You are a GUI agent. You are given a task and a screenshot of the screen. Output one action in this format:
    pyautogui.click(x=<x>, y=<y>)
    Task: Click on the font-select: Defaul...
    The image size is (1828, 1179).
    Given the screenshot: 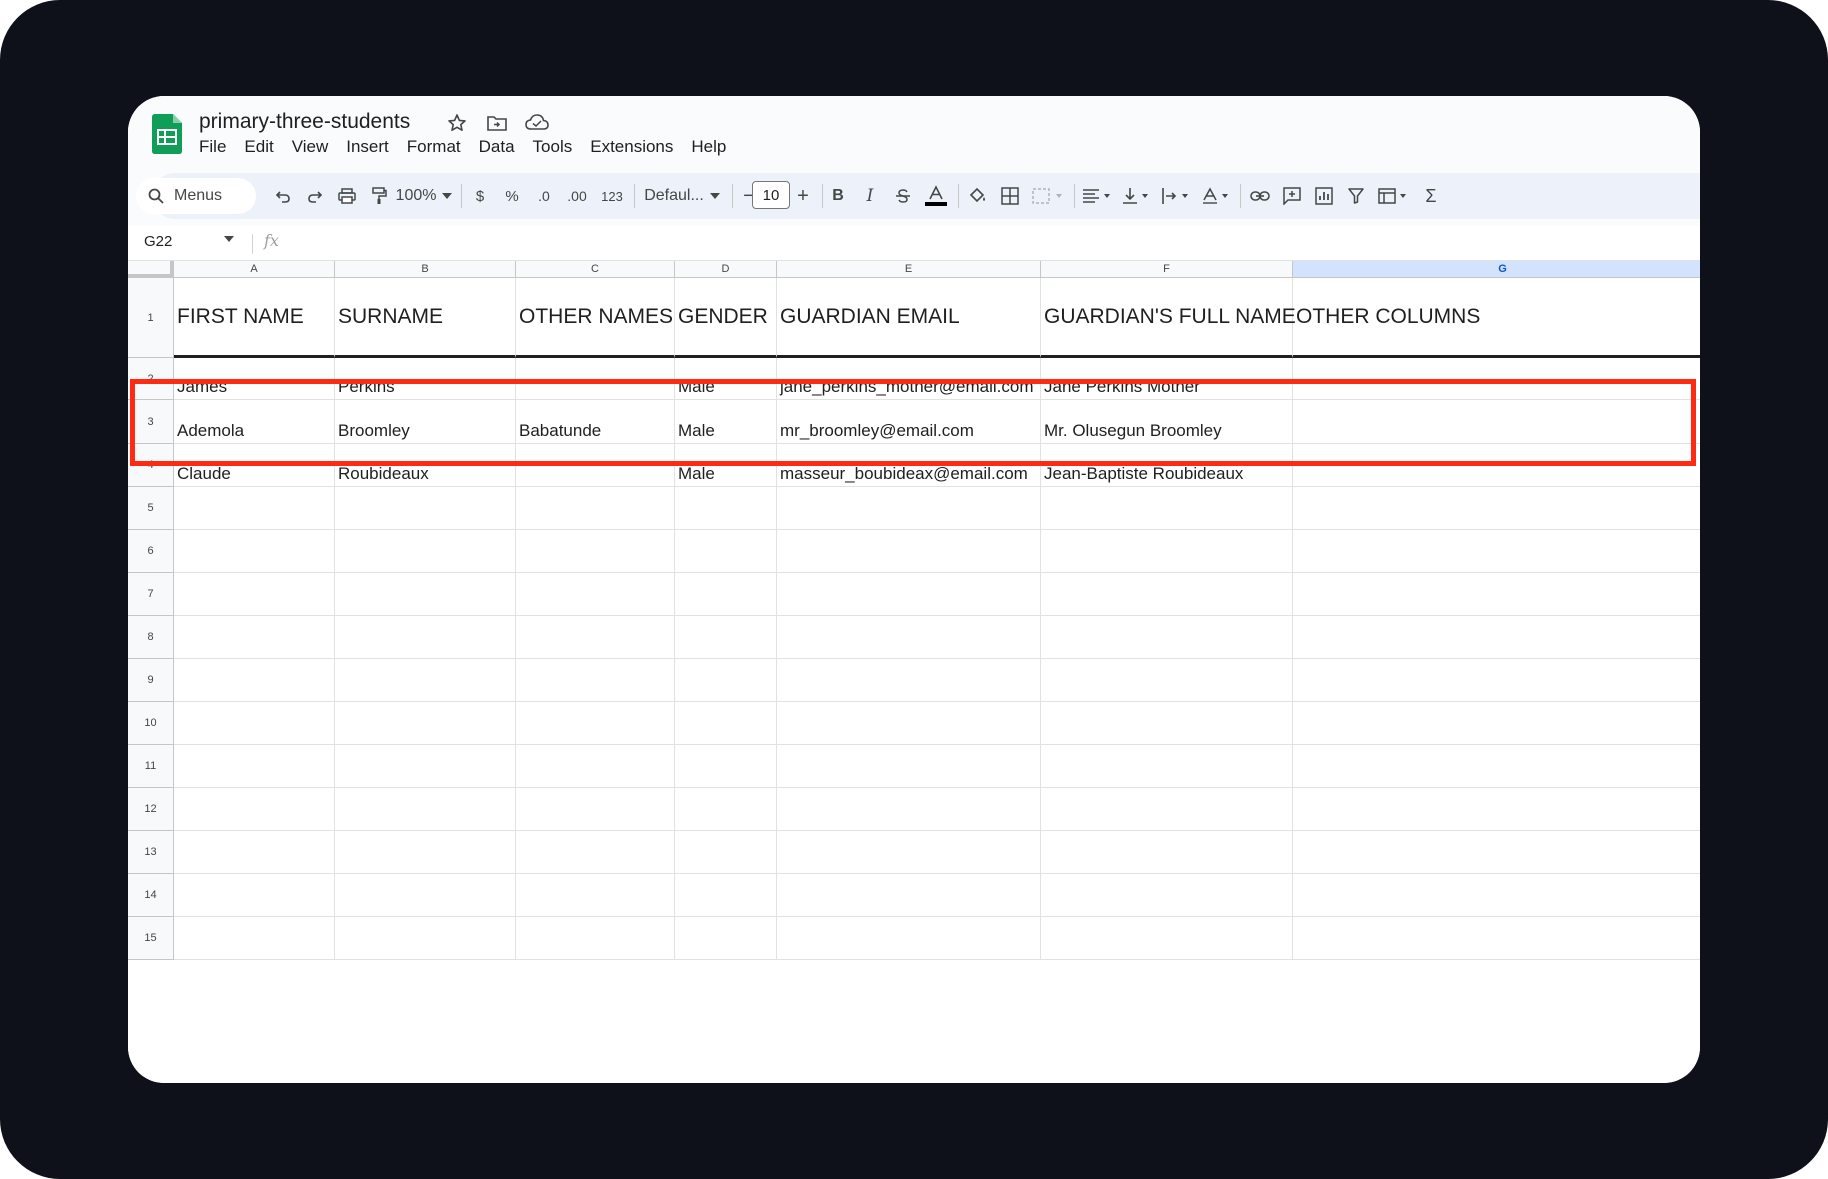 What is the action you would take?
    pyautogui.click(x=674, y=196)
    